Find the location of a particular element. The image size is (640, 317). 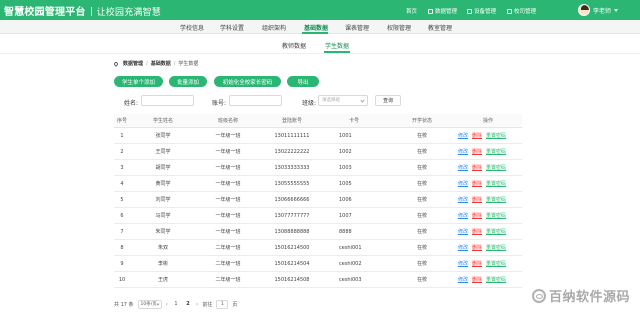

user-name: 李老师 is located at coordinates (601, 11).